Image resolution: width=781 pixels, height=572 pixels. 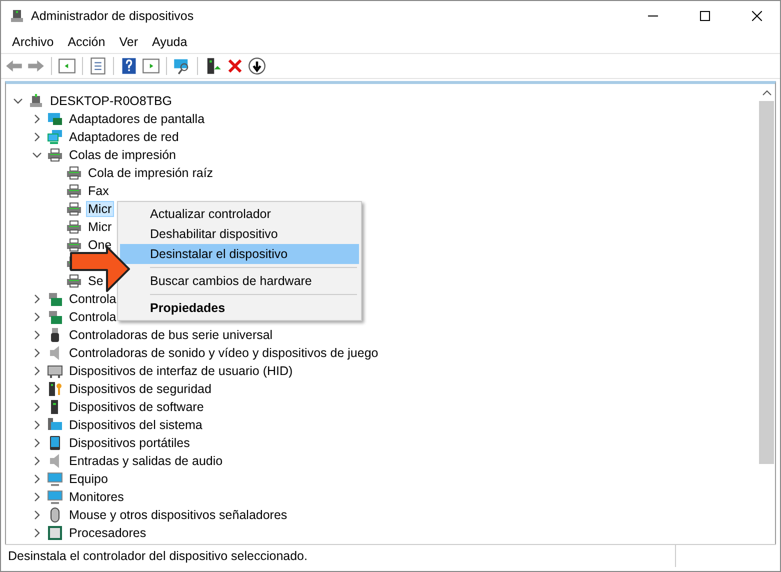 I want to click on processor-icon, so click(x=55, y=533).